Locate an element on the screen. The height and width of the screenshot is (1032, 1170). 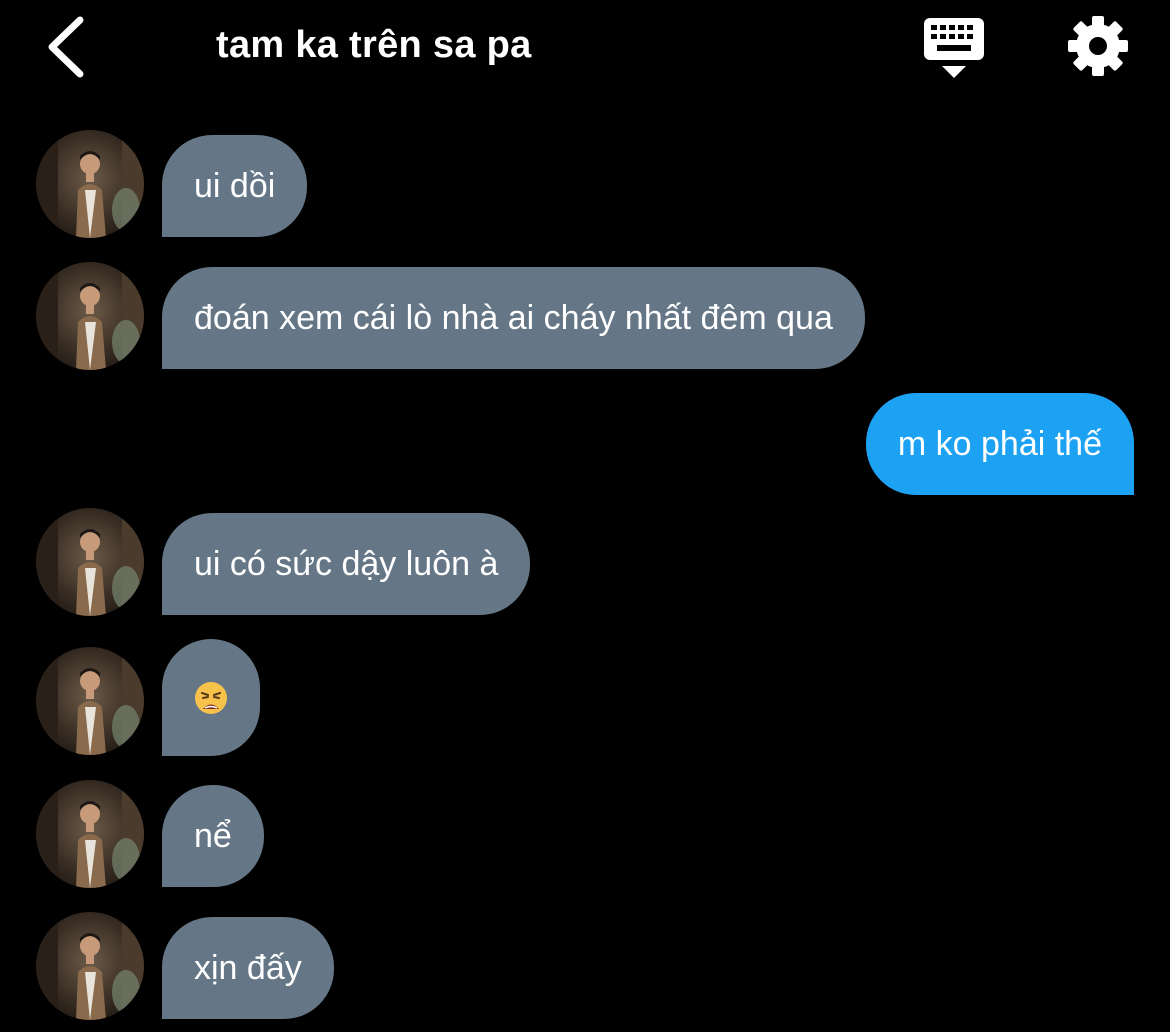
message-text: xịn đấy is located at coordinates (248, 968).